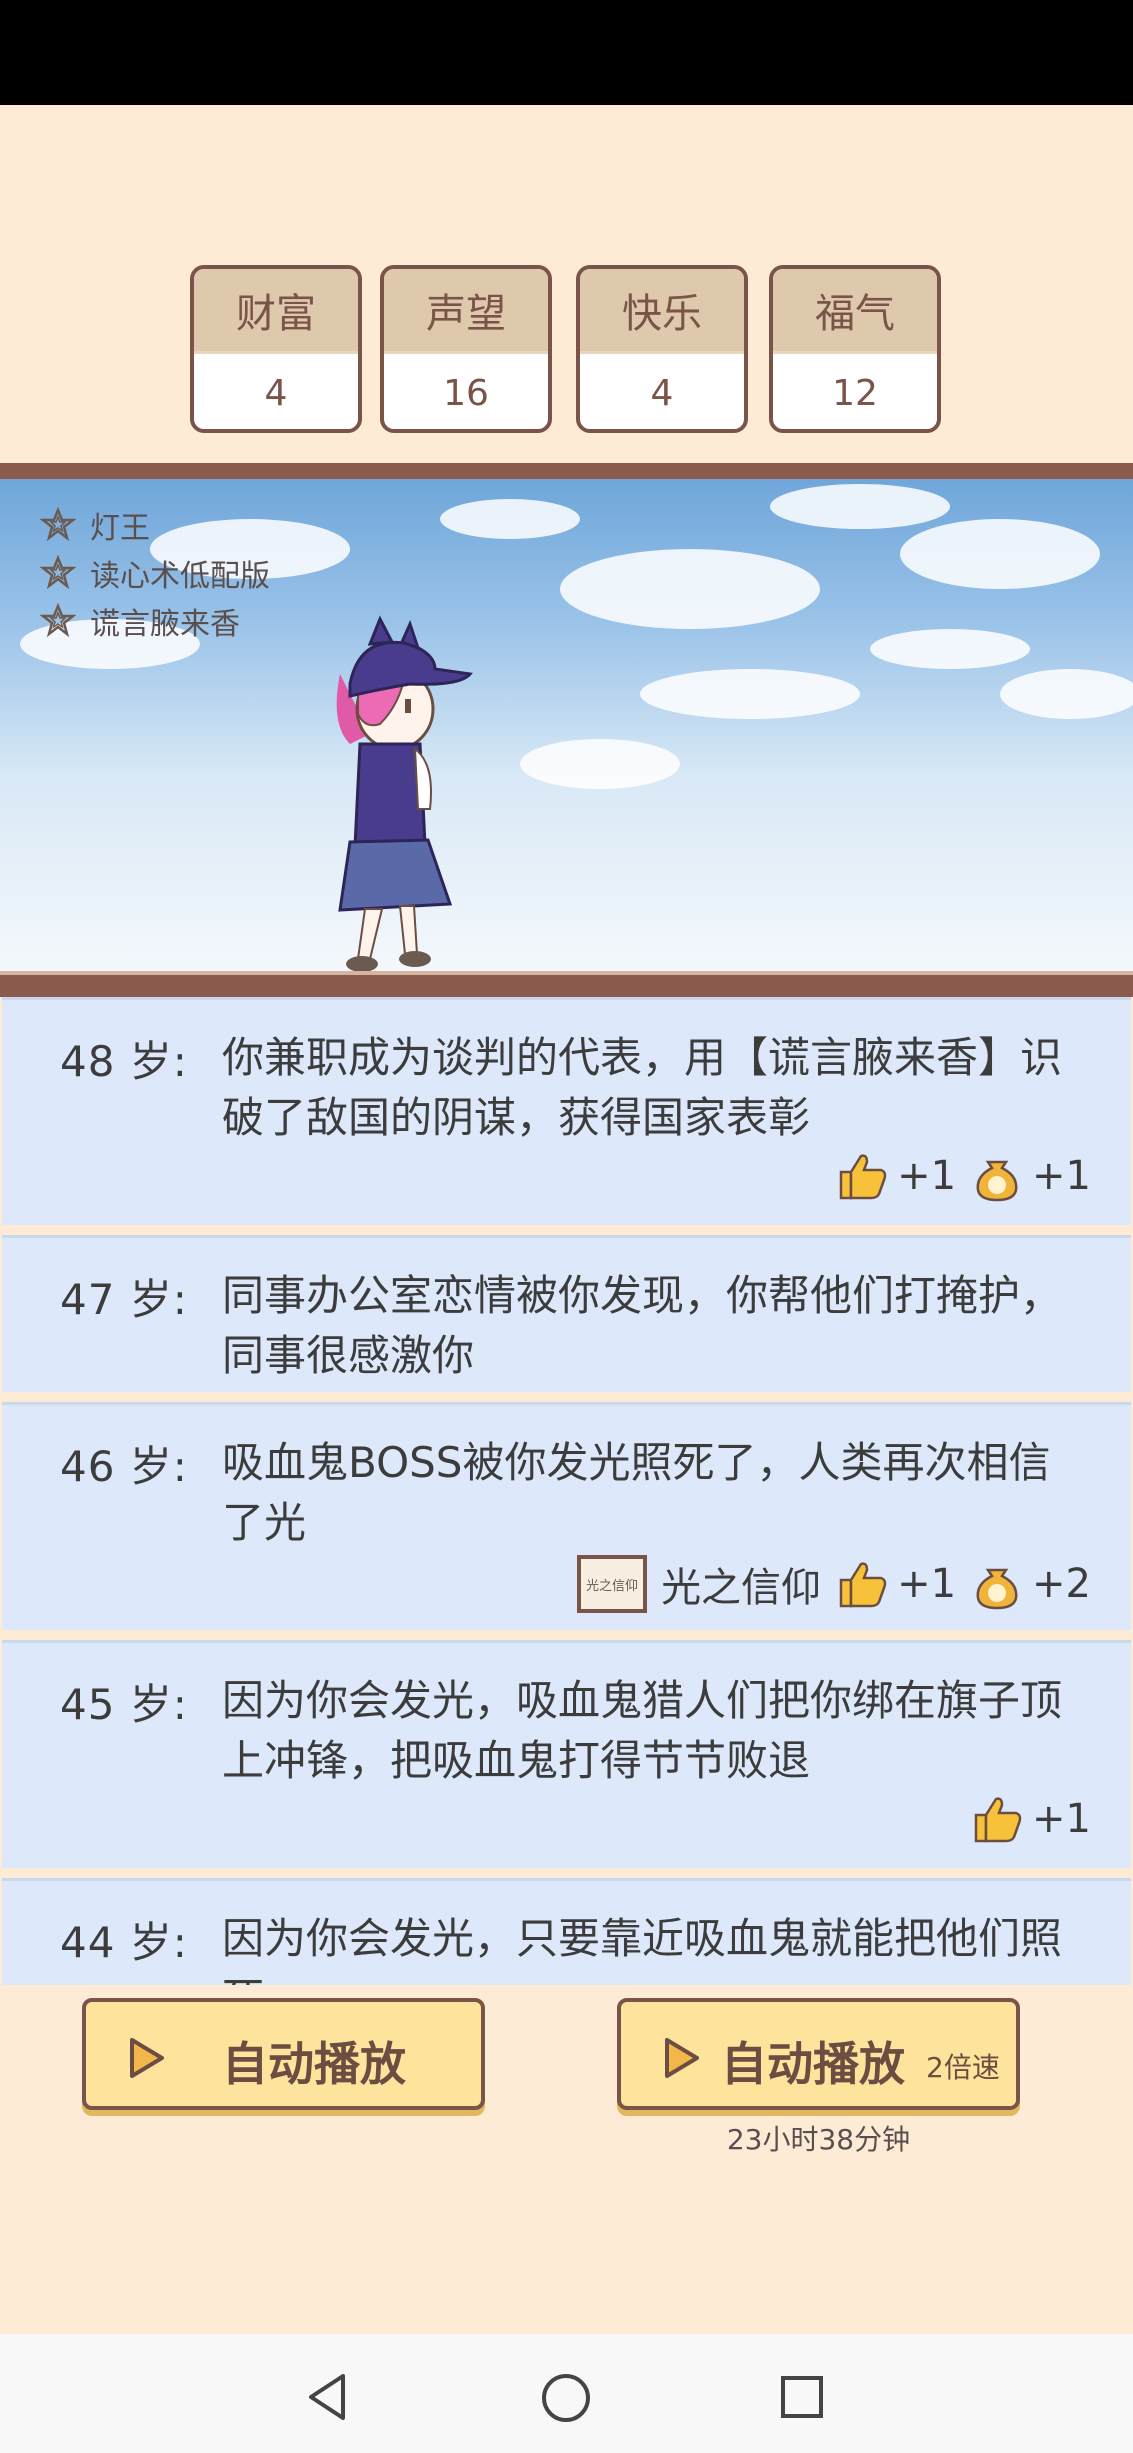 The image size is (1133, 2453). I want to click on system-nav-bar, so click(566, 2393).